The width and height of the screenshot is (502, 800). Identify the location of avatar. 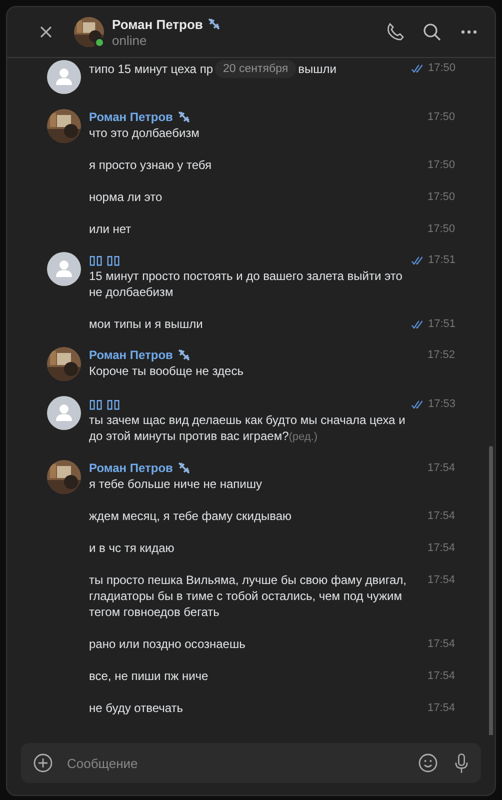
(89, 32).